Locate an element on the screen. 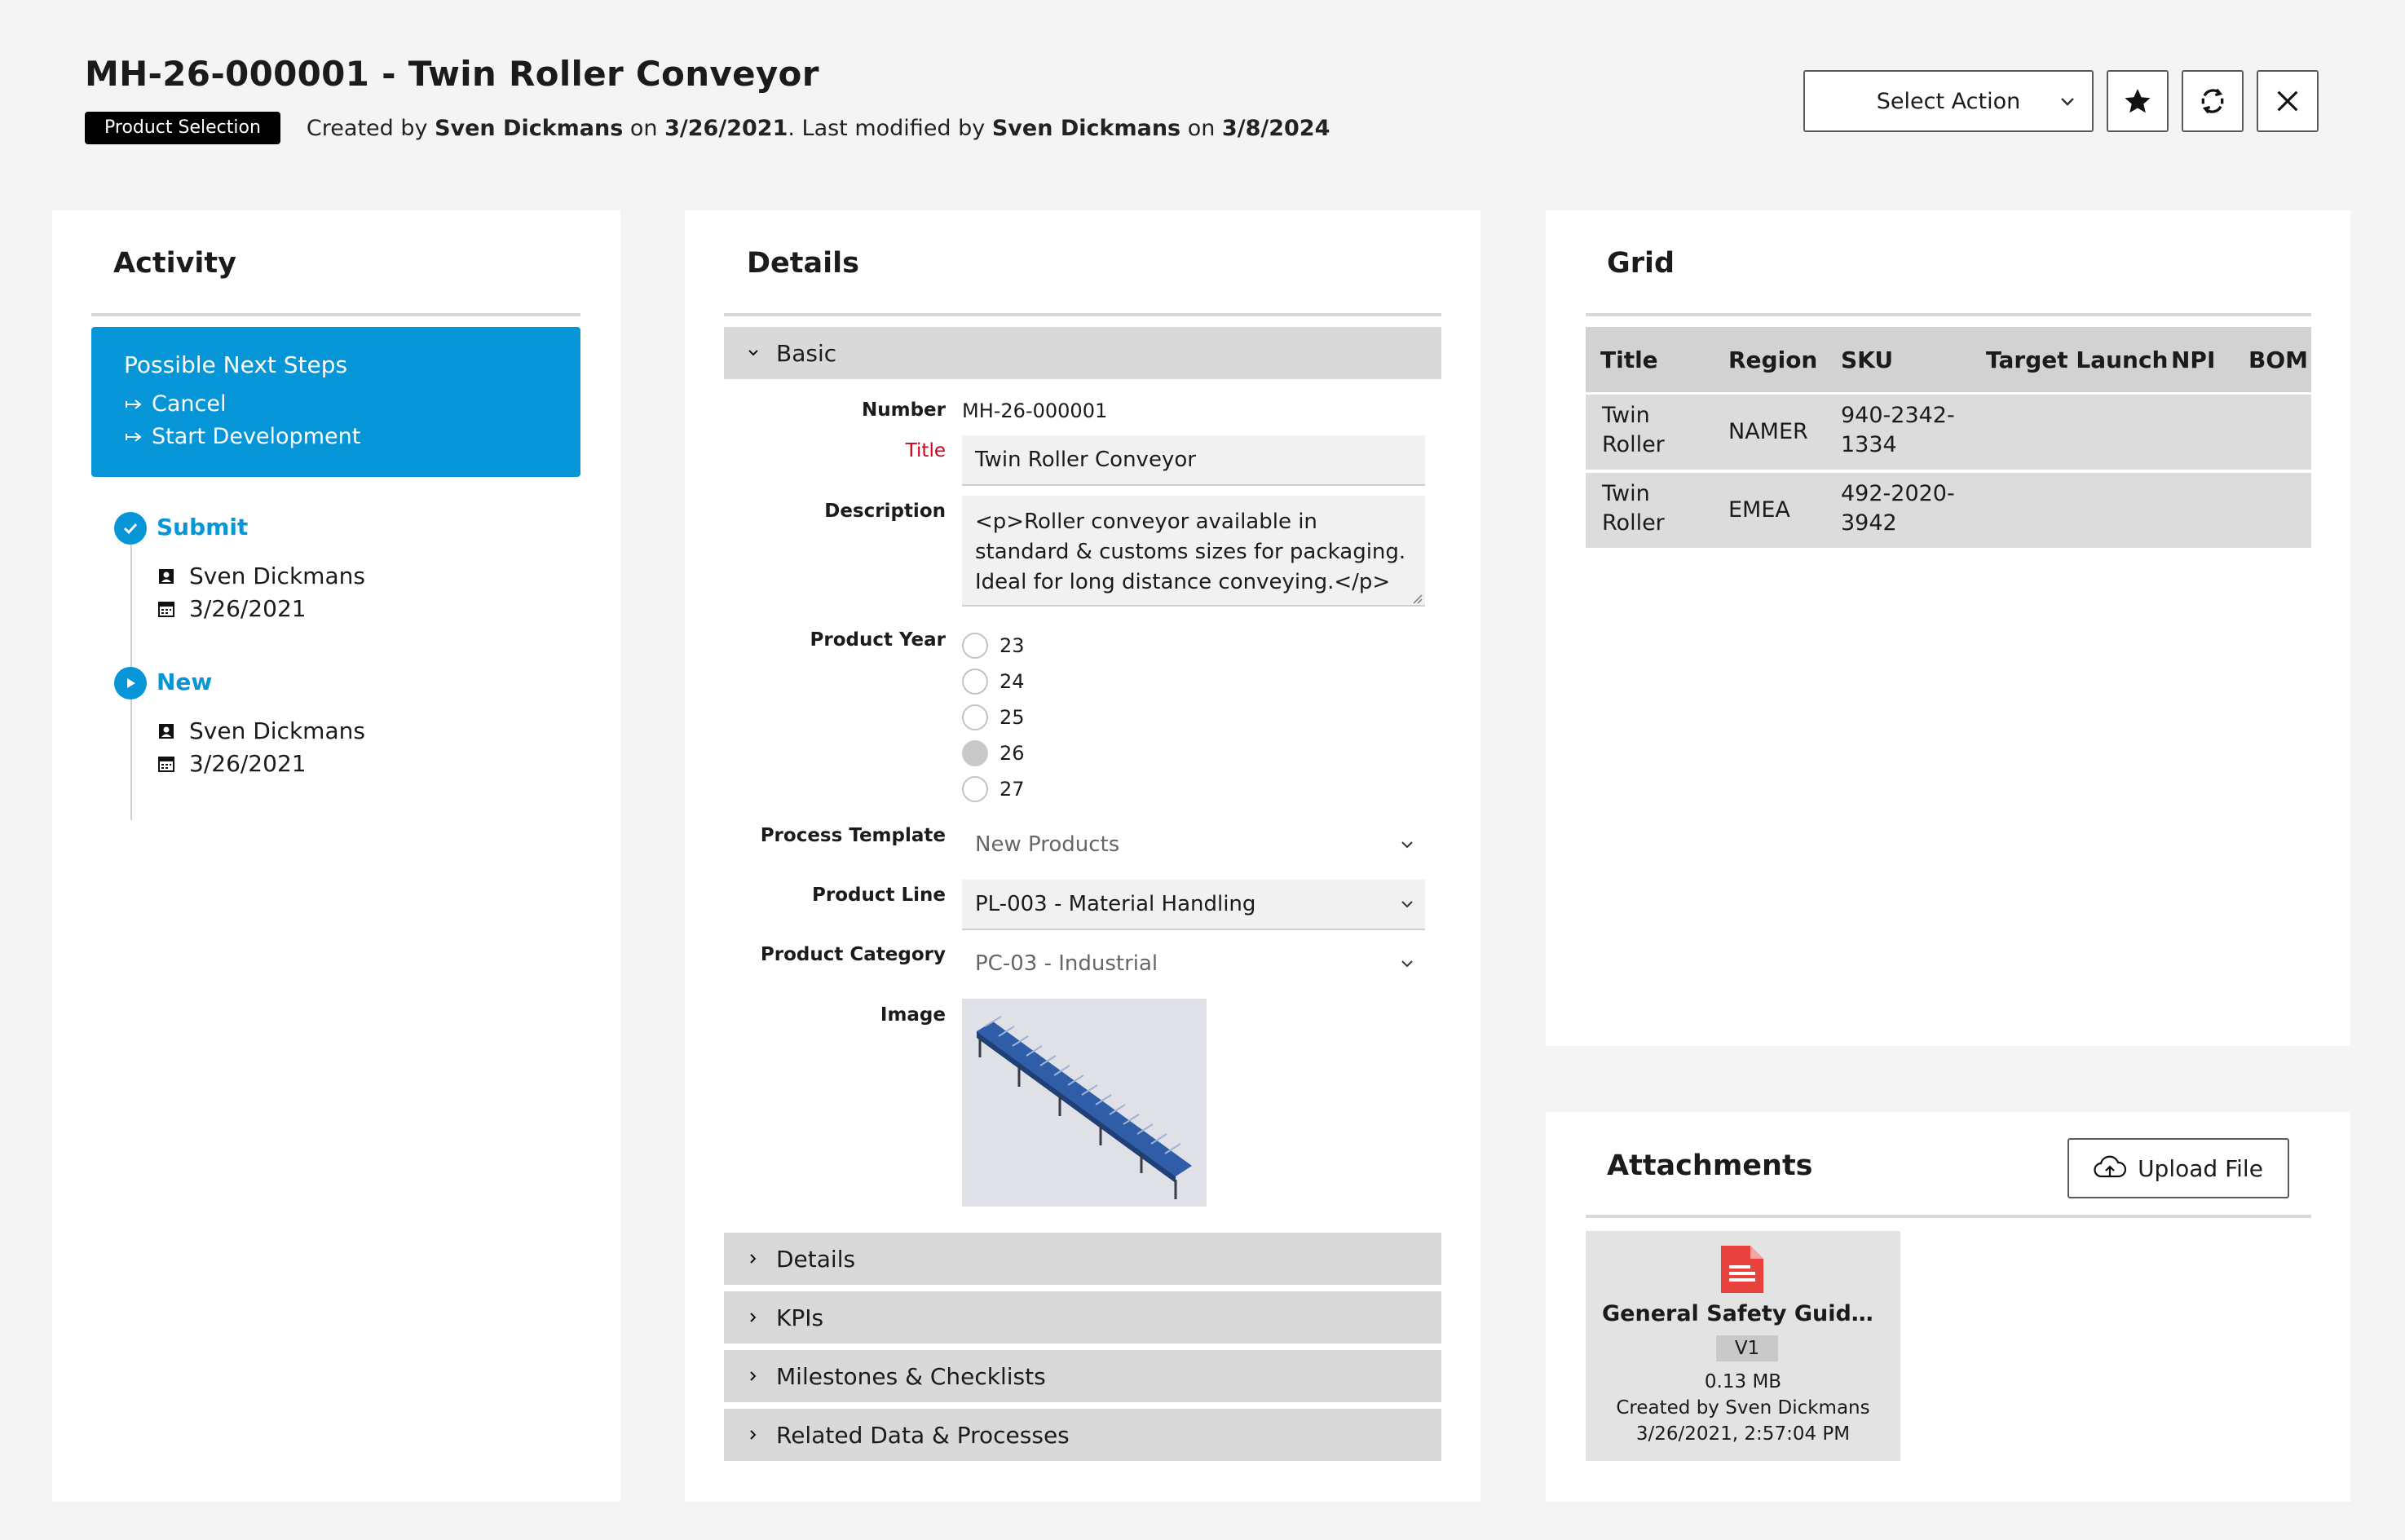 The image size is (2405, 1540). radio-label: 23 is located at coordinates (1012, 645).